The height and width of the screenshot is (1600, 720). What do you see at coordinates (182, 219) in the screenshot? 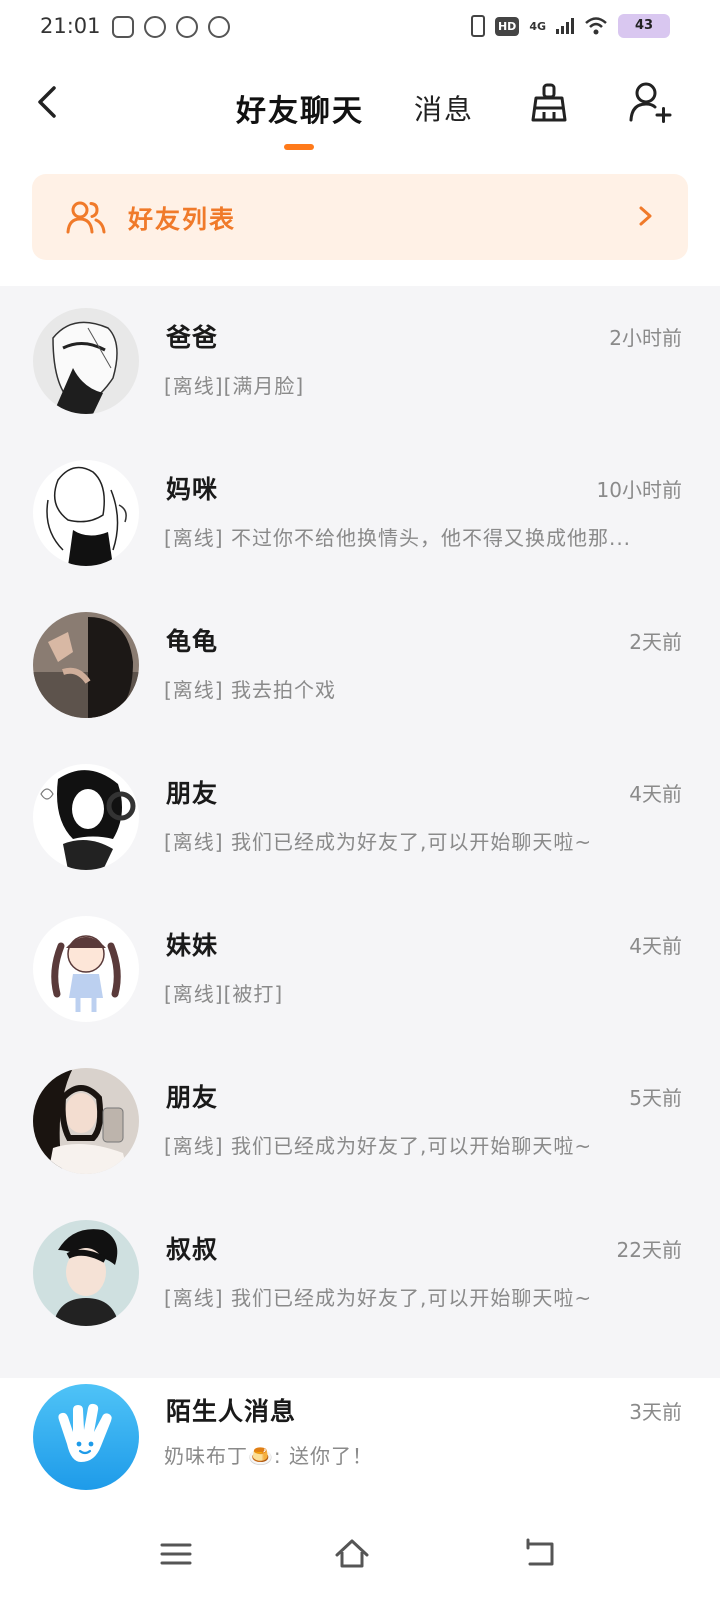
I see `friend-list-label: 好友列表` at bounding box center [182, 219].